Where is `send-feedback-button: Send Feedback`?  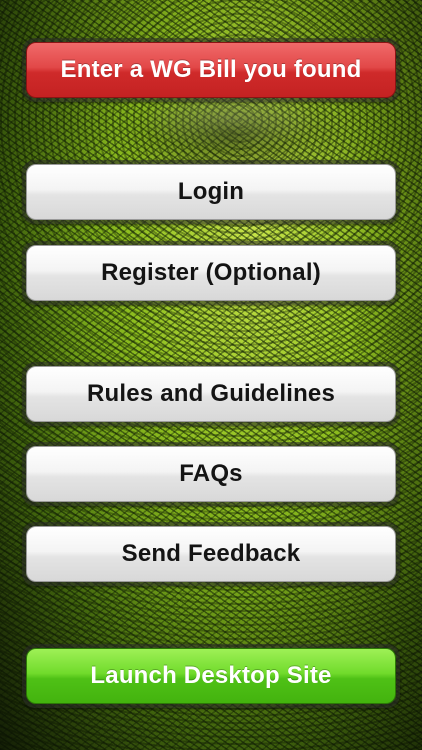
send-feedback-button: Send Feedback is located at coordinates (211, 554).